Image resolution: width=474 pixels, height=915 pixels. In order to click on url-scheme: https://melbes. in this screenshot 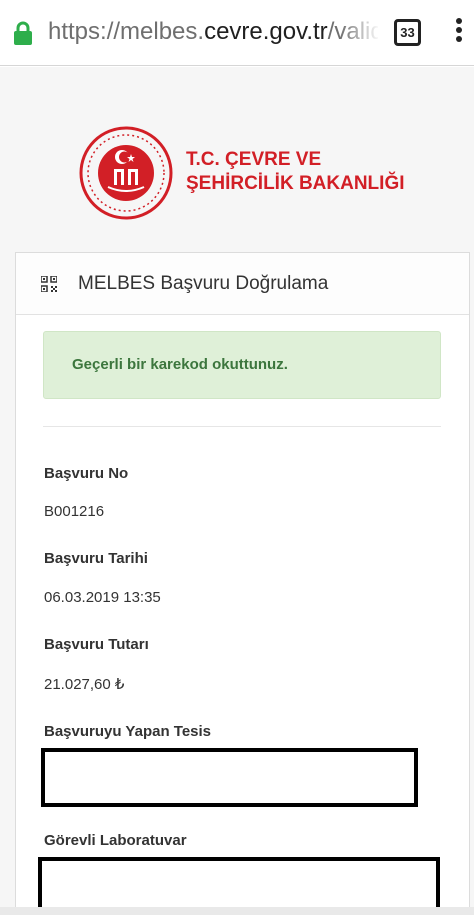, I will do `click(126, 31)`.